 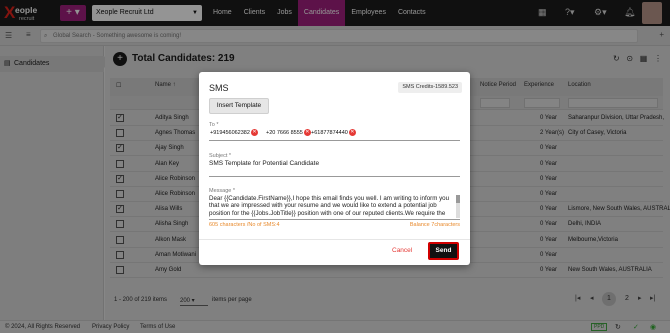 I want to click on send-button: Send, so click(x=443, y=251).